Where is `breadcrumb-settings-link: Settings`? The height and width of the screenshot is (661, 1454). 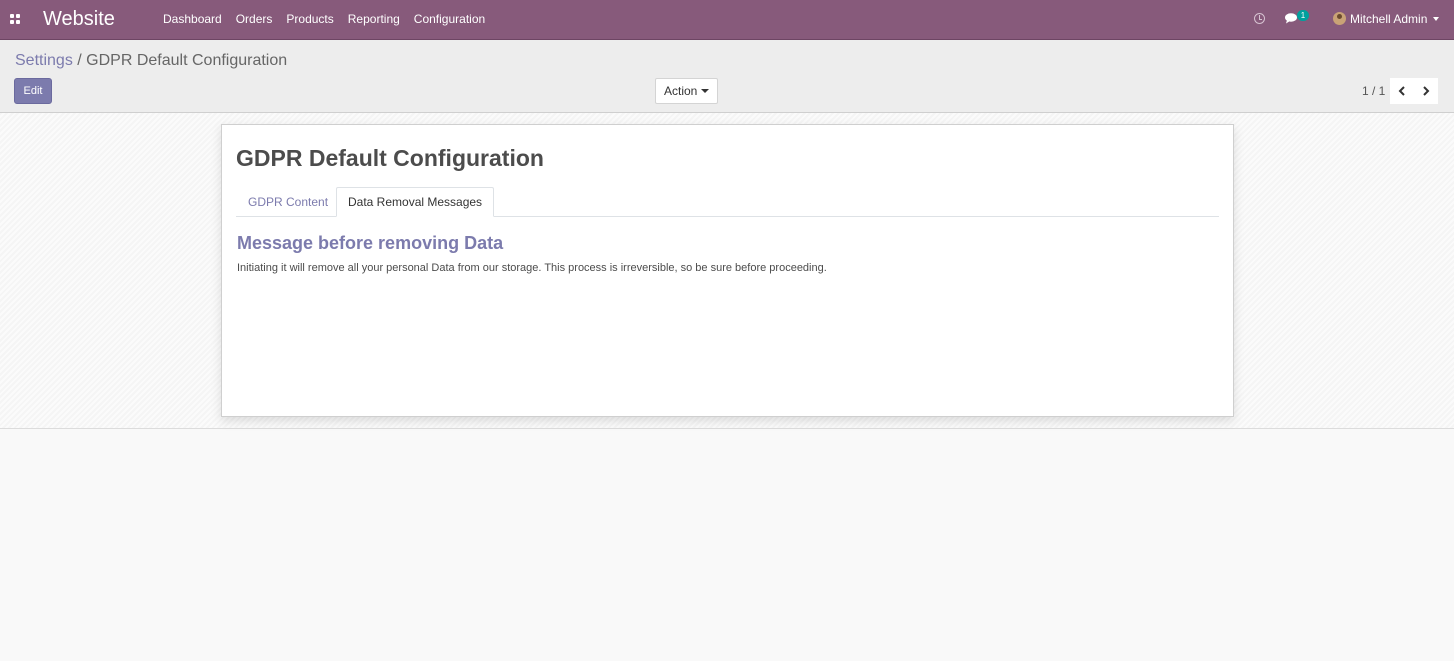
breadcrumb-settings-link: Settings is located at coordinates (44, 60).